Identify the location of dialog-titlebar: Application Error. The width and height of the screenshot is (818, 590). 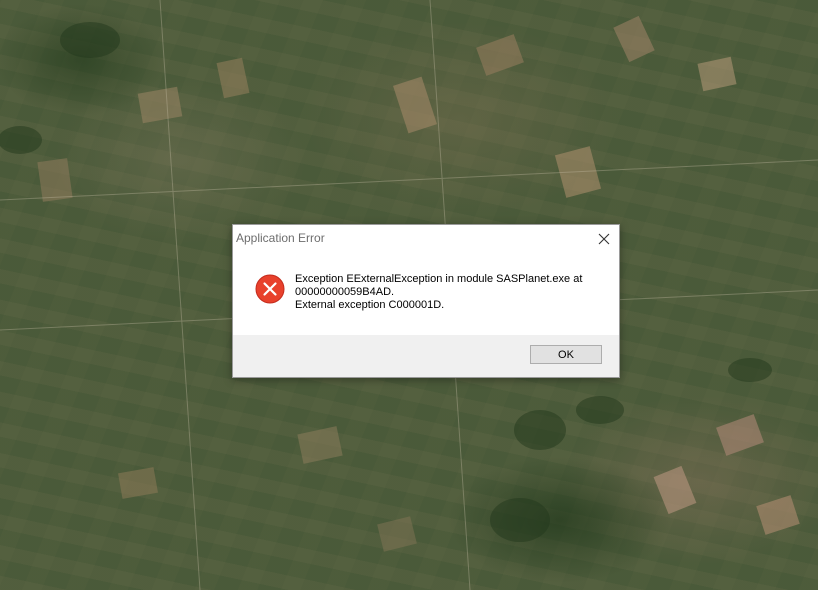
(426, 238).